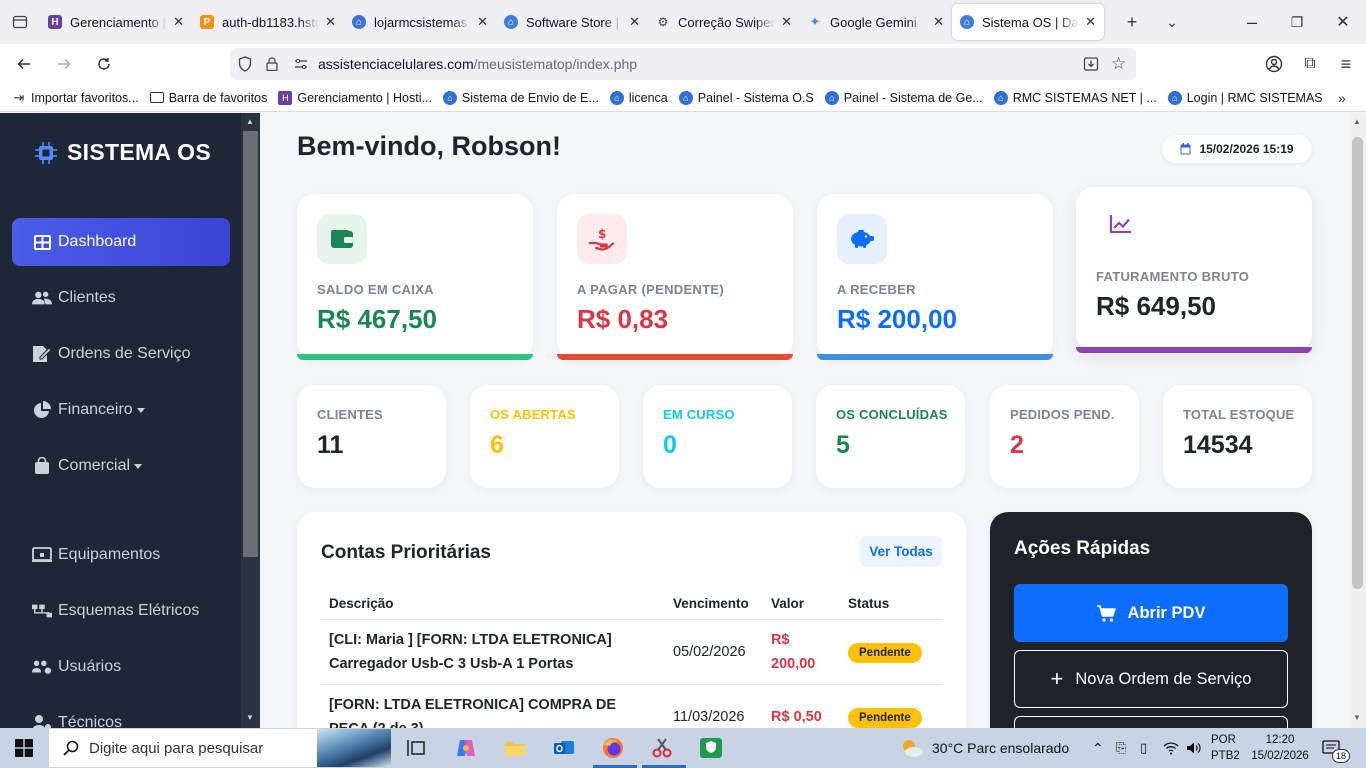 The height and width of the screenshot is (768, 1366). I want to click on firefox-icon, so click(613, 748).